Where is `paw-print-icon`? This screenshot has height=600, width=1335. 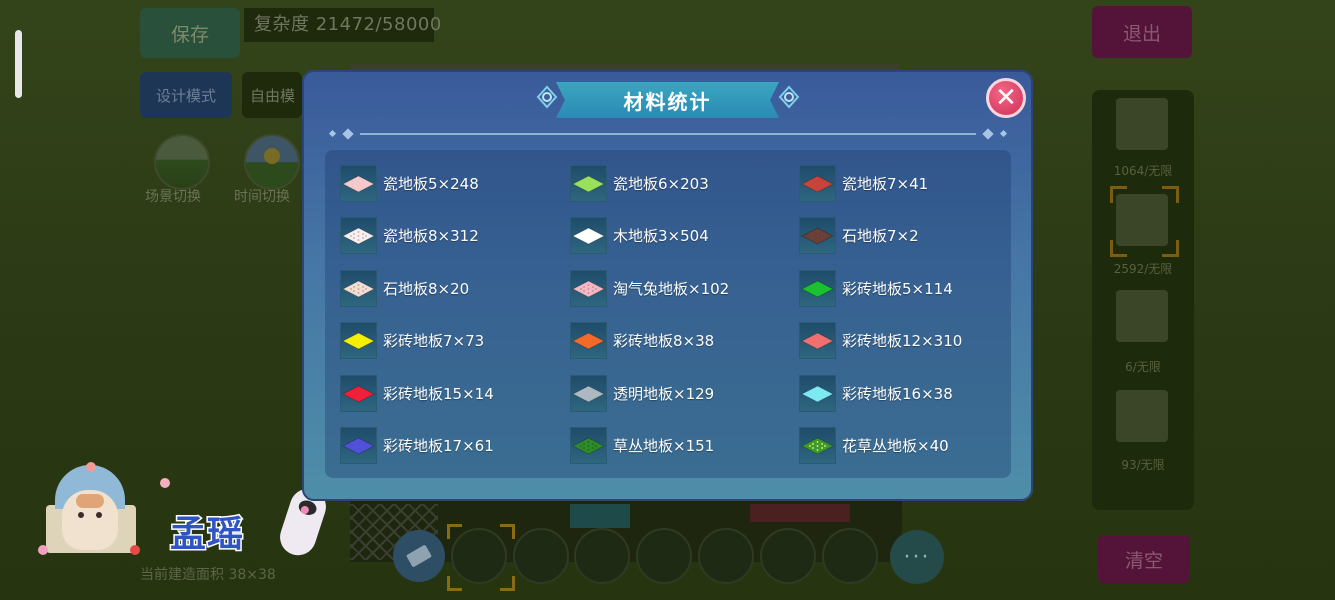
paw-print-icon is located at coordinates (165, 483).